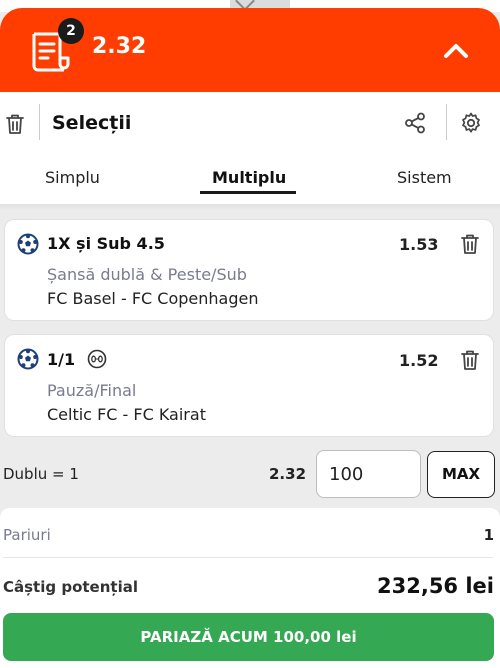  Describe the element at coordinates (92, 390) in the screenshot. I see `selection-market: Pauză/Final` at that location.